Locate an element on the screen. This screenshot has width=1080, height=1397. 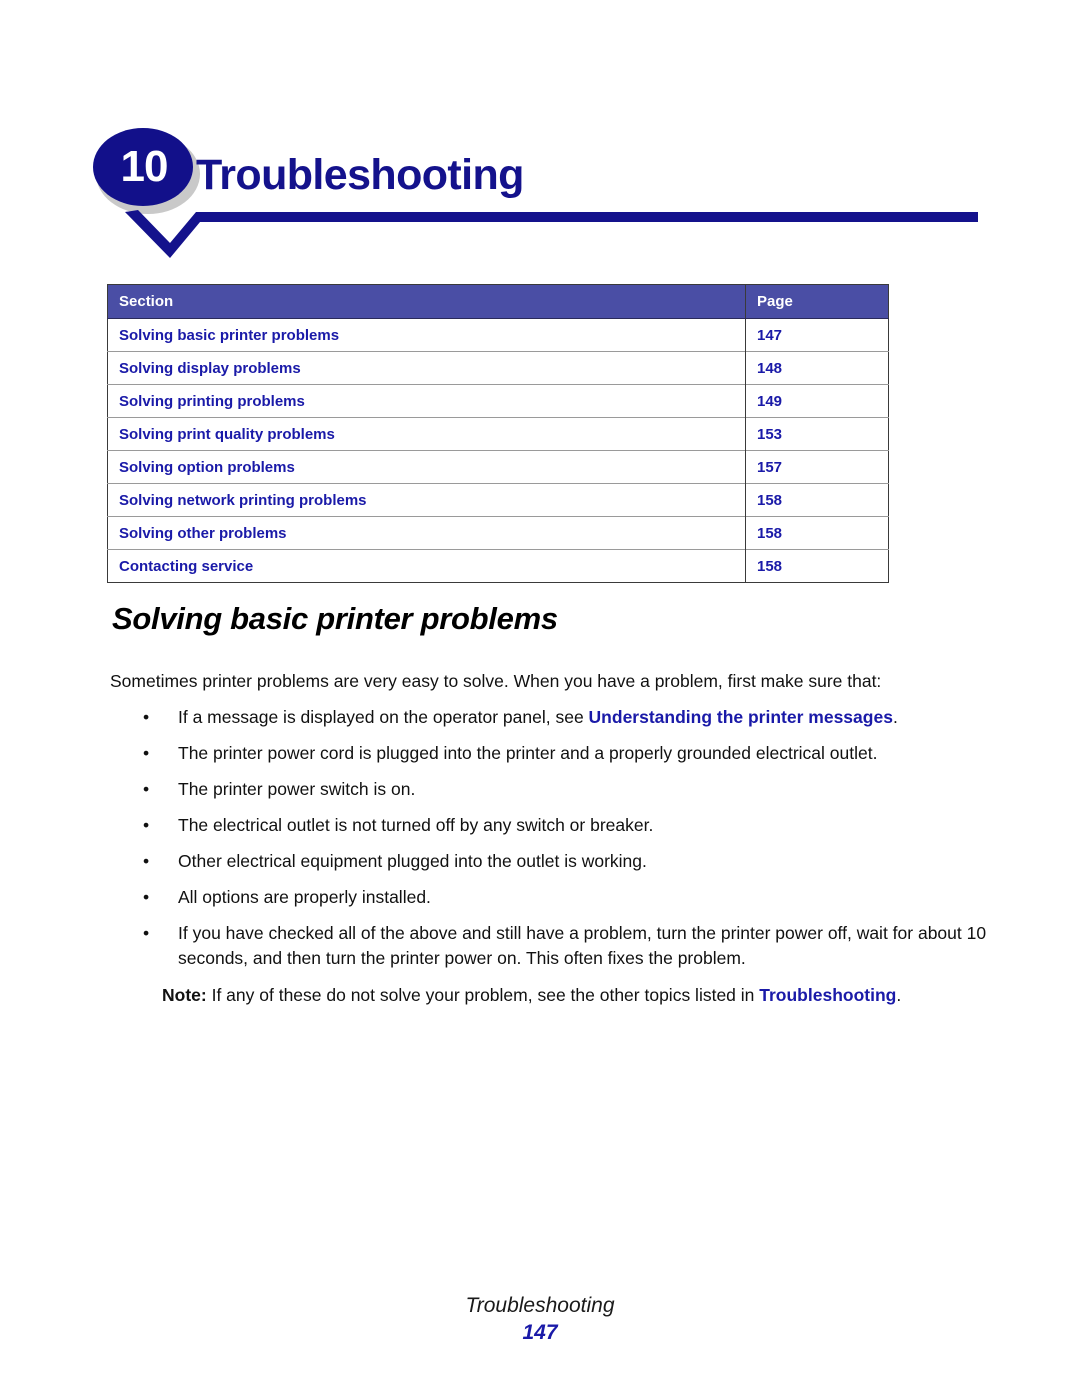
page-footer: Troubleshooting 147 is located at coordinates (540, 1319).